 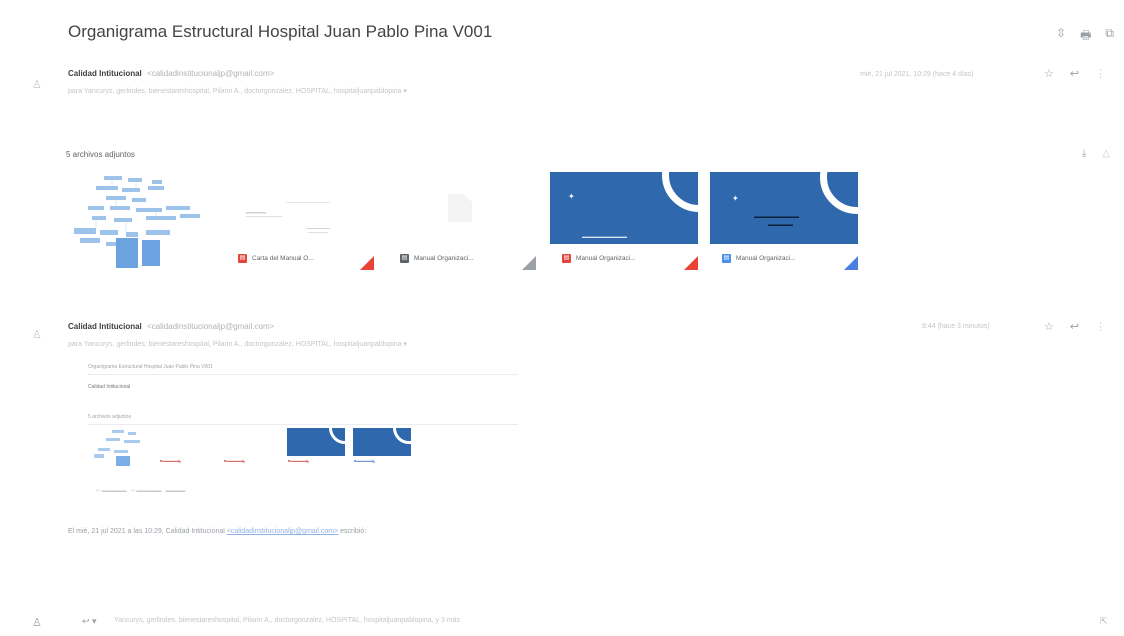 I want to click on subject-toolbar: ⇳ 🖶 ⧉, so click(x=1085, y=36).